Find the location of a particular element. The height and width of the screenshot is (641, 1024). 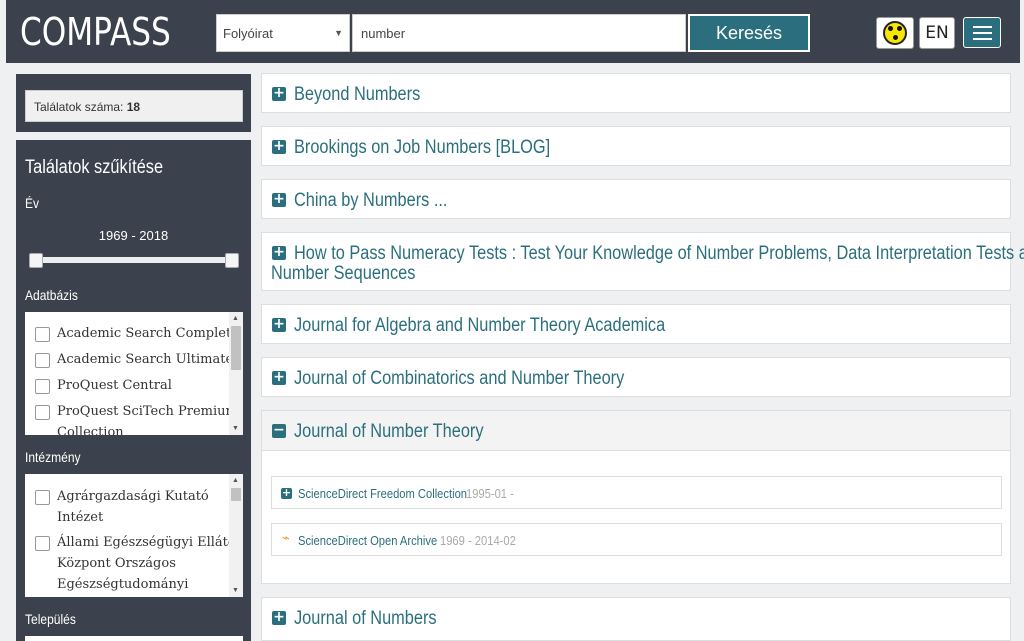

city-list is located at coordinates (134, 638).